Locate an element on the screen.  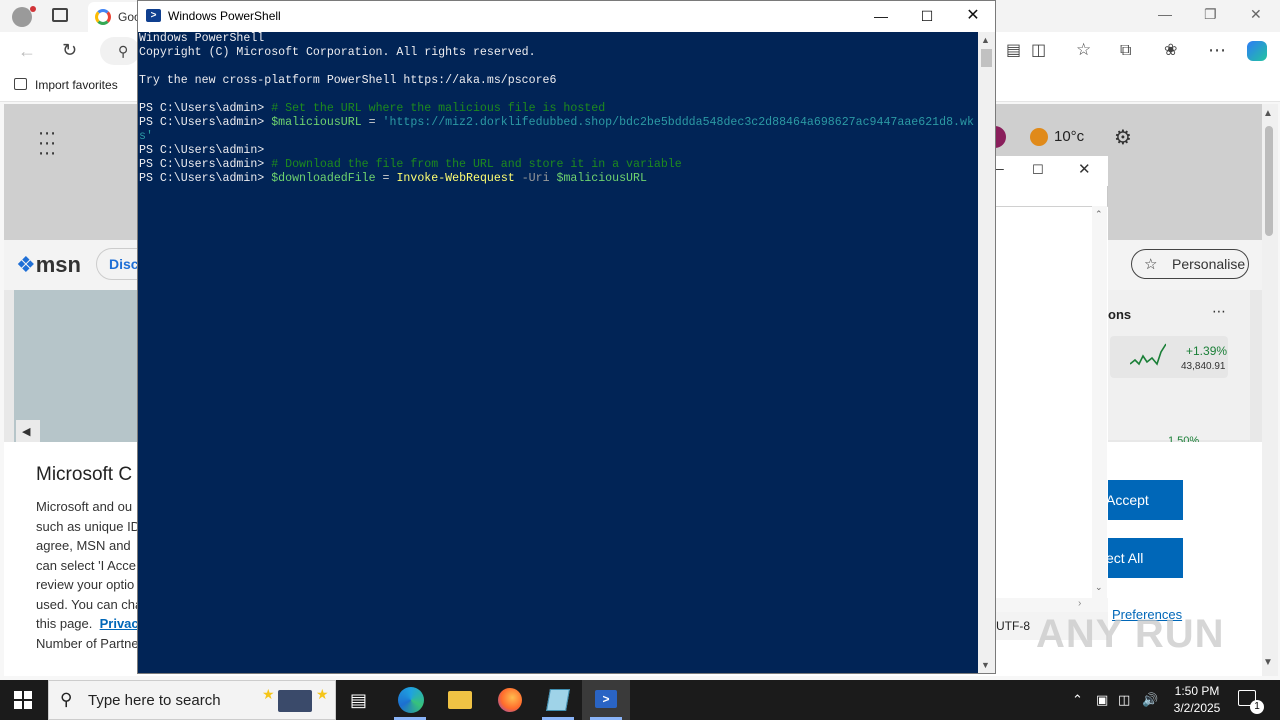
profile-icon is located at coordinates (22, 17).